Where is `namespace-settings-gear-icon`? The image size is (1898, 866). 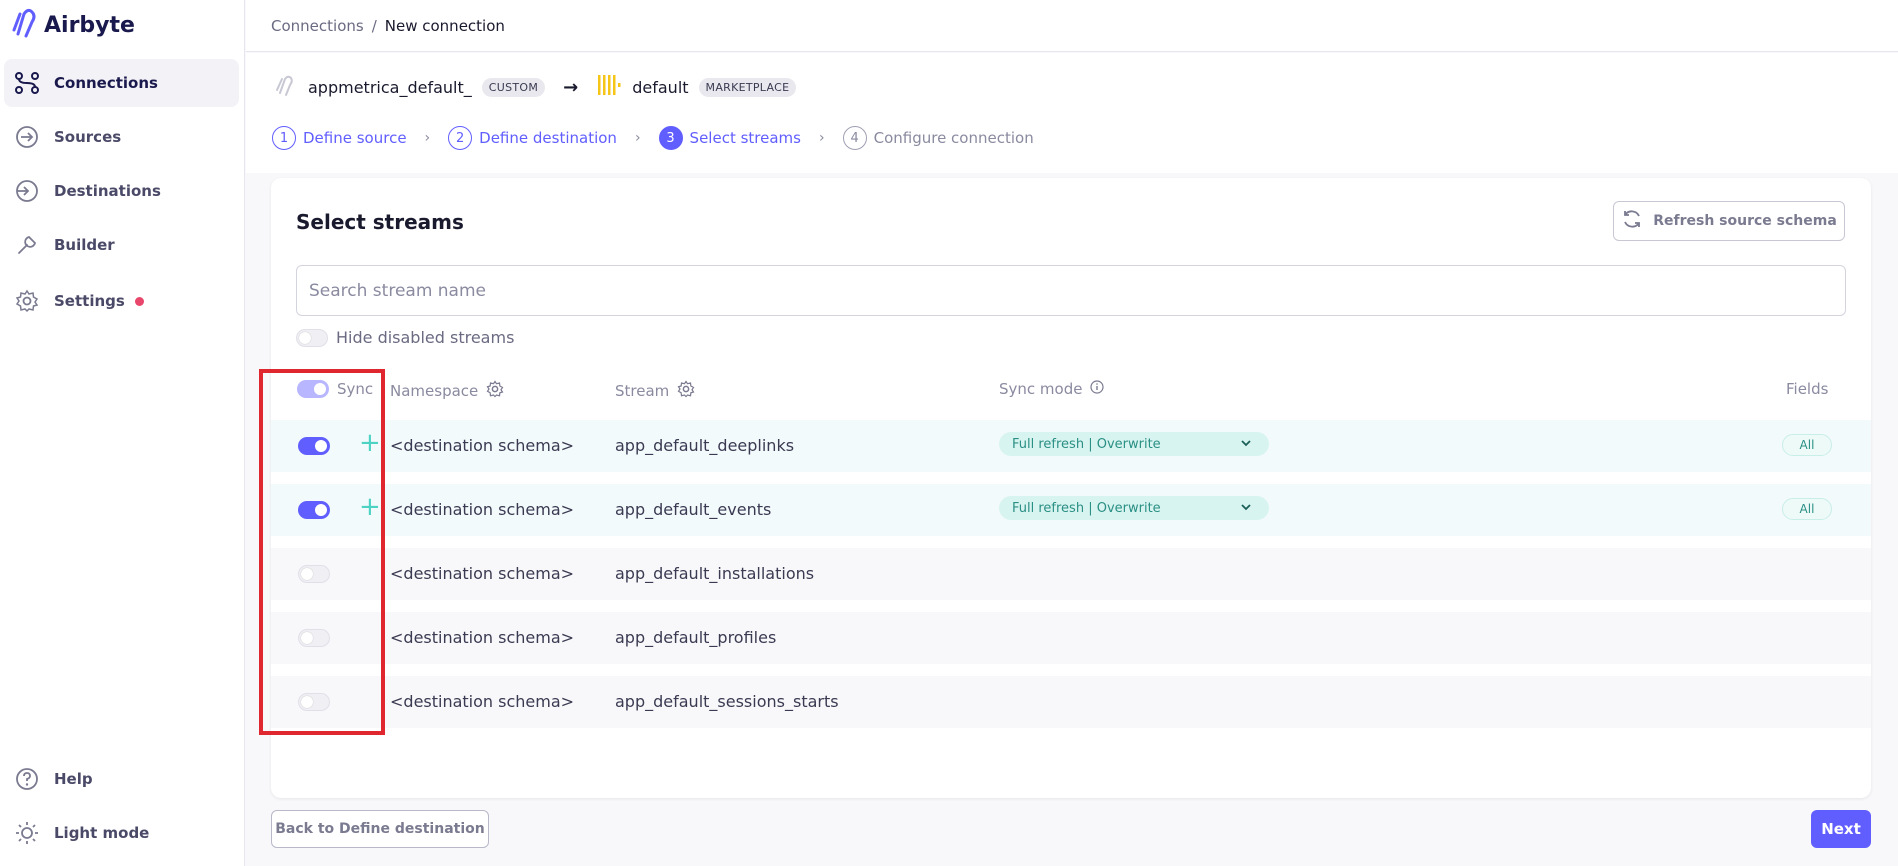 namespace-settings-gear-icon is located at coordinates (495, 391).